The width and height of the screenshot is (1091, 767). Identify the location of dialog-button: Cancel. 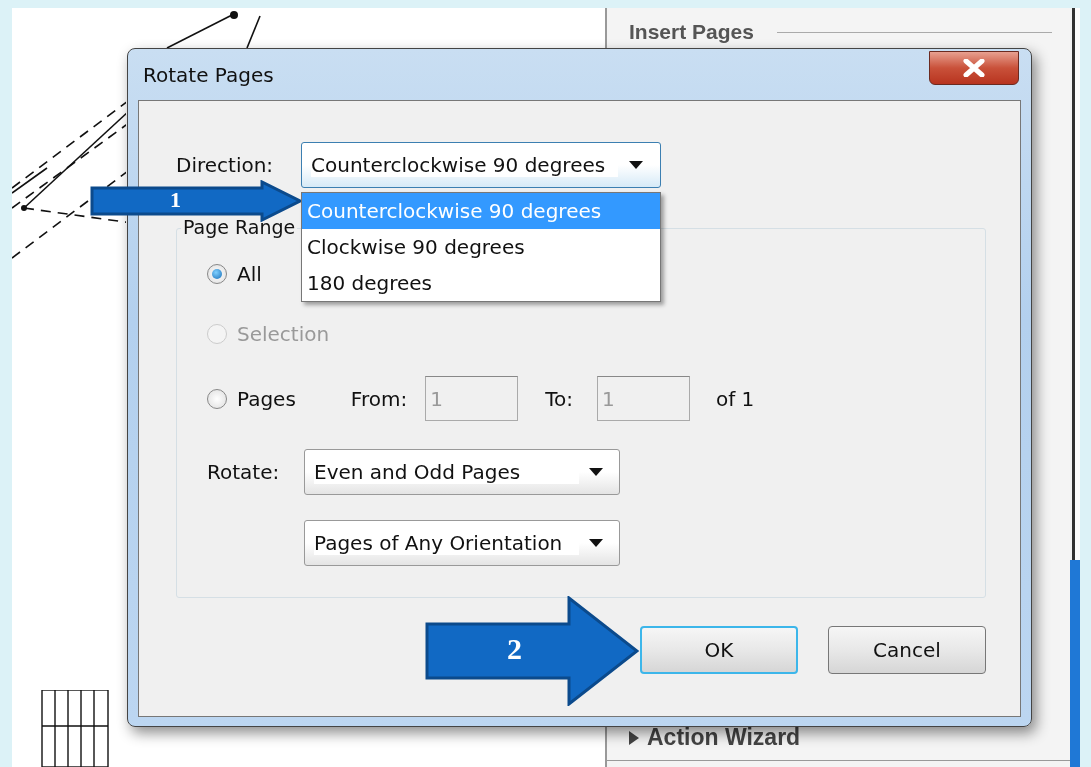
(907, 650).